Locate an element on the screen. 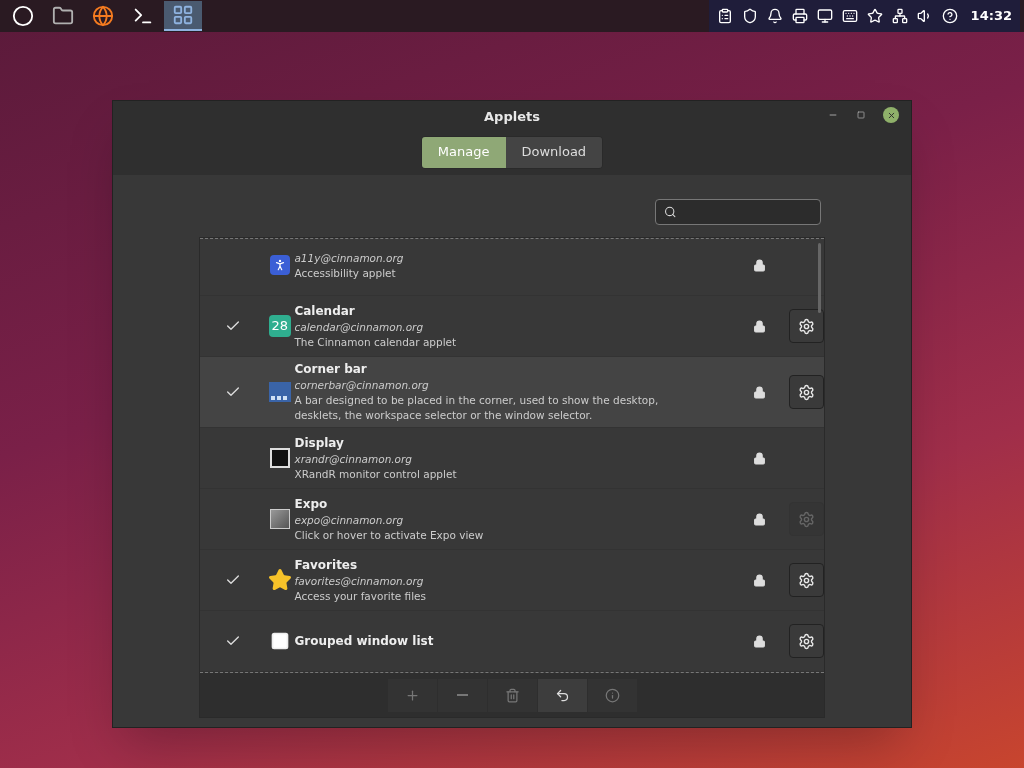  monitor-icon is located at coordinates (279, 458).